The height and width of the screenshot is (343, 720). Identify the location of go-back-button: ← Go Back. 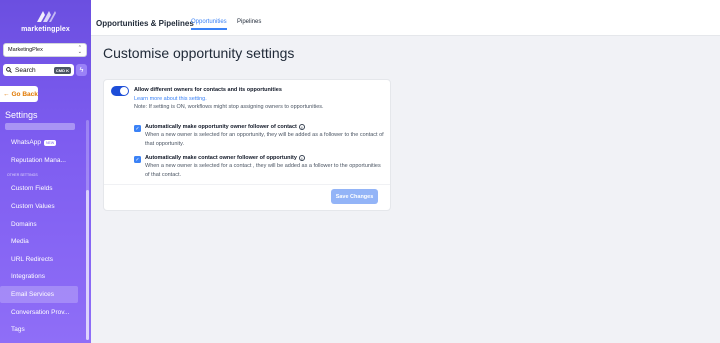
(19, 94).